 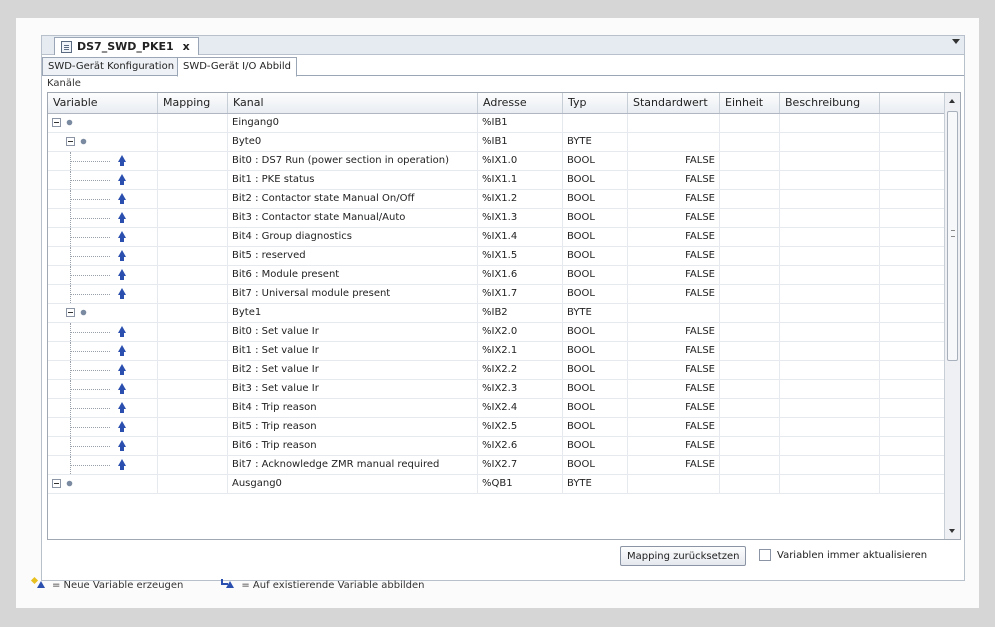 What do you see at coordinates (237, 67) in the screenshot?
I see `tab-swd-io-abbild: SWD-Gerät I/O Abbild` at bounding box center [237, 67].